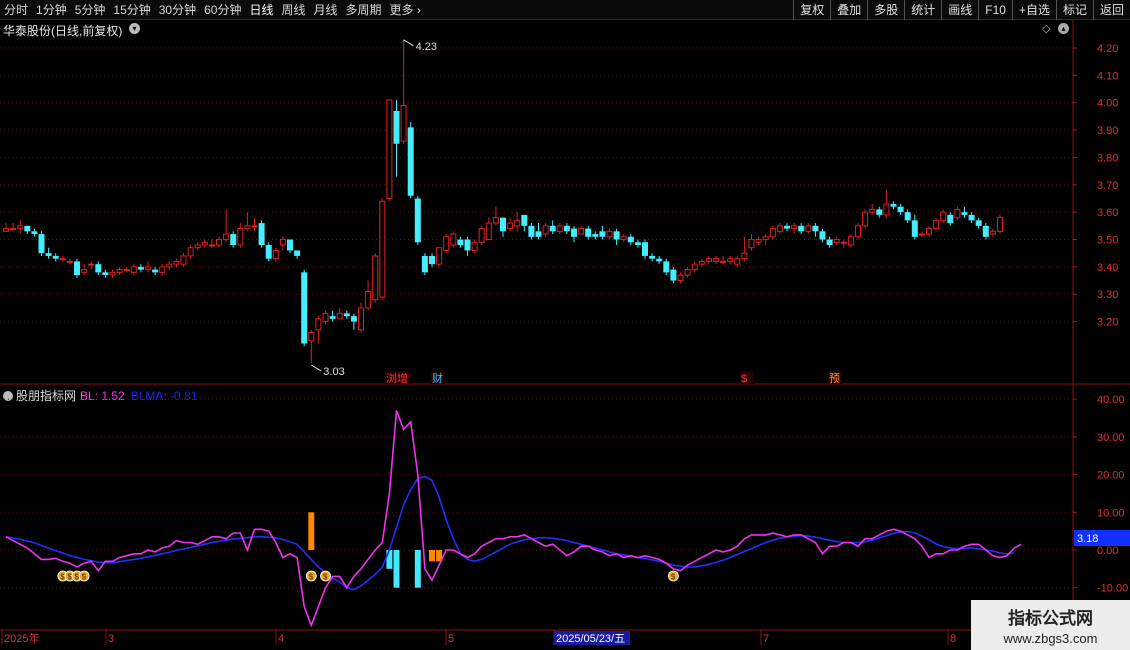  Describe the element at coordinates (21, 638) in the screenshot. I see `time-axis-label: 2025年` at that location.